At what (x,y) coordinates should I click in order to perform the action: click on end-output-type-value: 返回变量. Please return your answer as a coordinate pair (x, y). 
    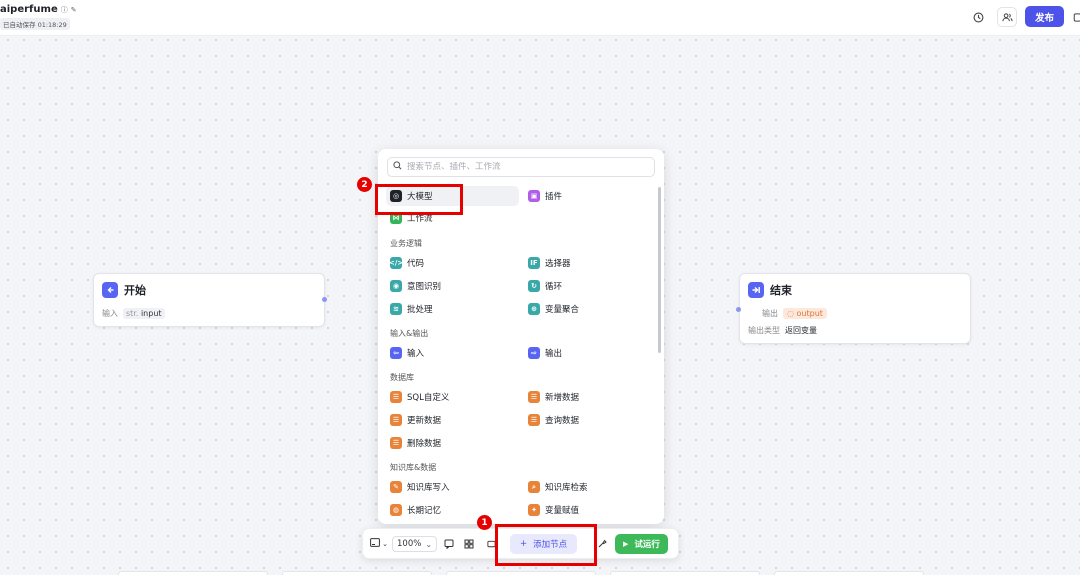
    Looking at the image, I should click on (801, 330).